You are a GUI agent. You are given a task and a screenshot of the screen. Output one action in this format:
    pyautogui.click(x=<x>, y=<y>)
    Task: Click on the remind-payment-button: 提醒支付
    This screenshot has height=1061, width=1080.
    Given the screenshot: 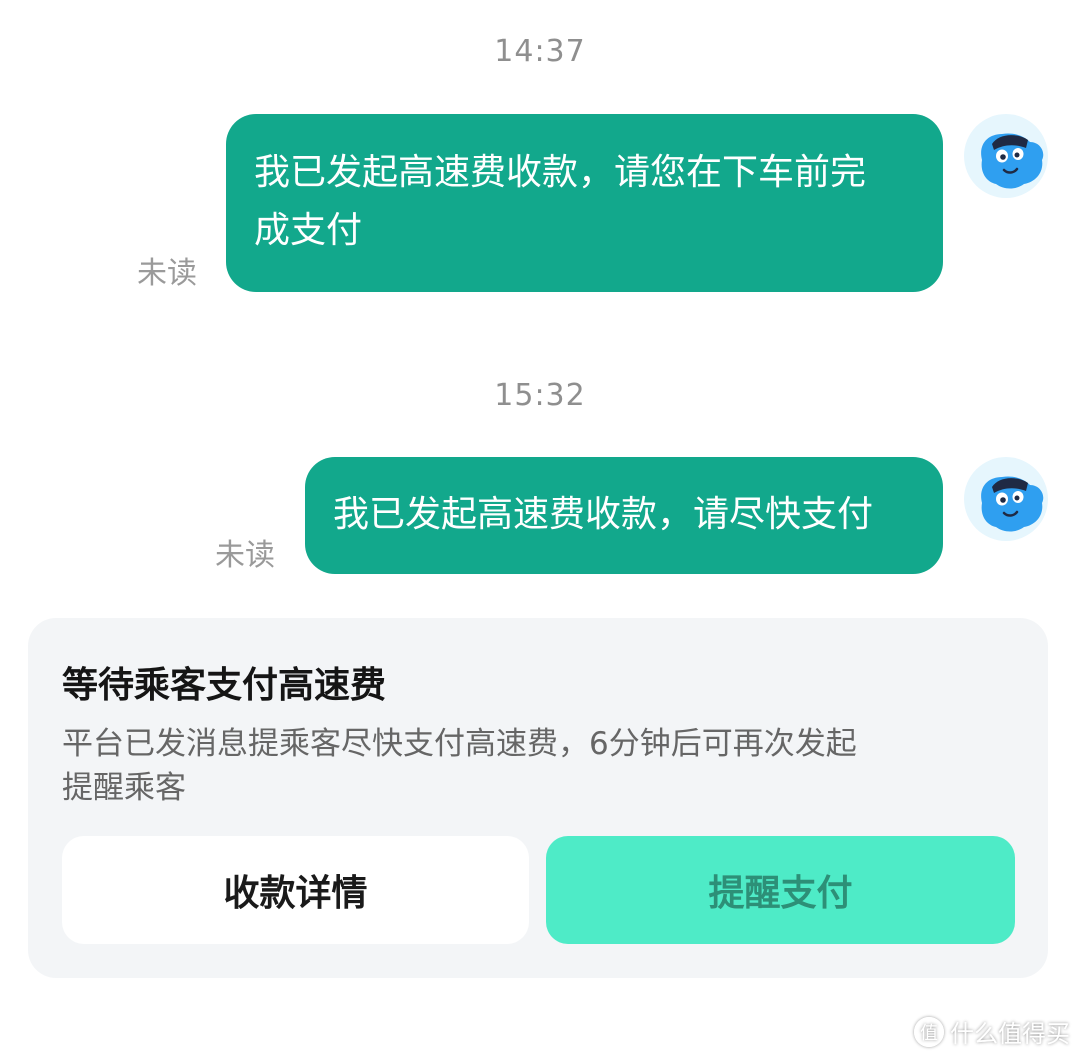 What is the action you would take?
    pyautogui.click(x=780, y=890)
    